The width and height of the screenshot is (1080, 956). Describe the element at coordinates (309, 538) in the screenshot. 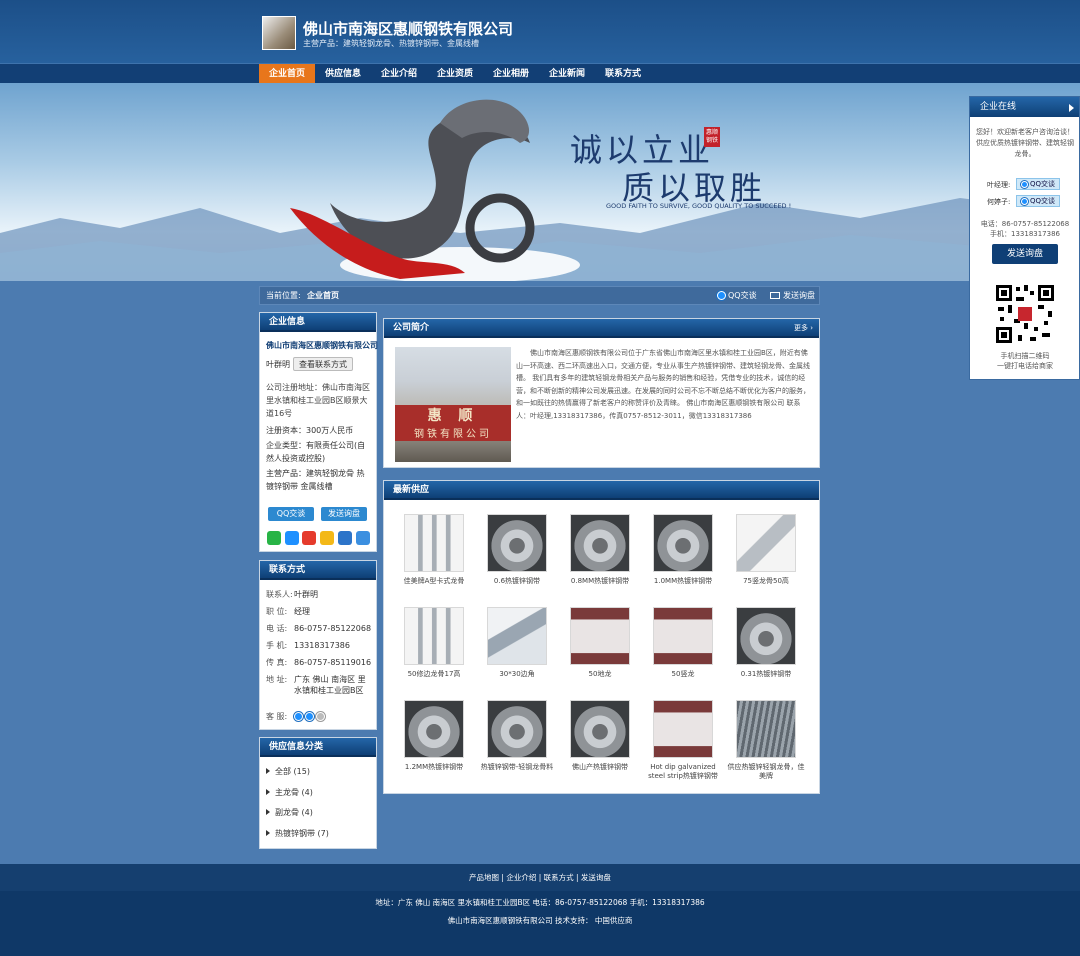

I see `weibo-share-icon` at that location.